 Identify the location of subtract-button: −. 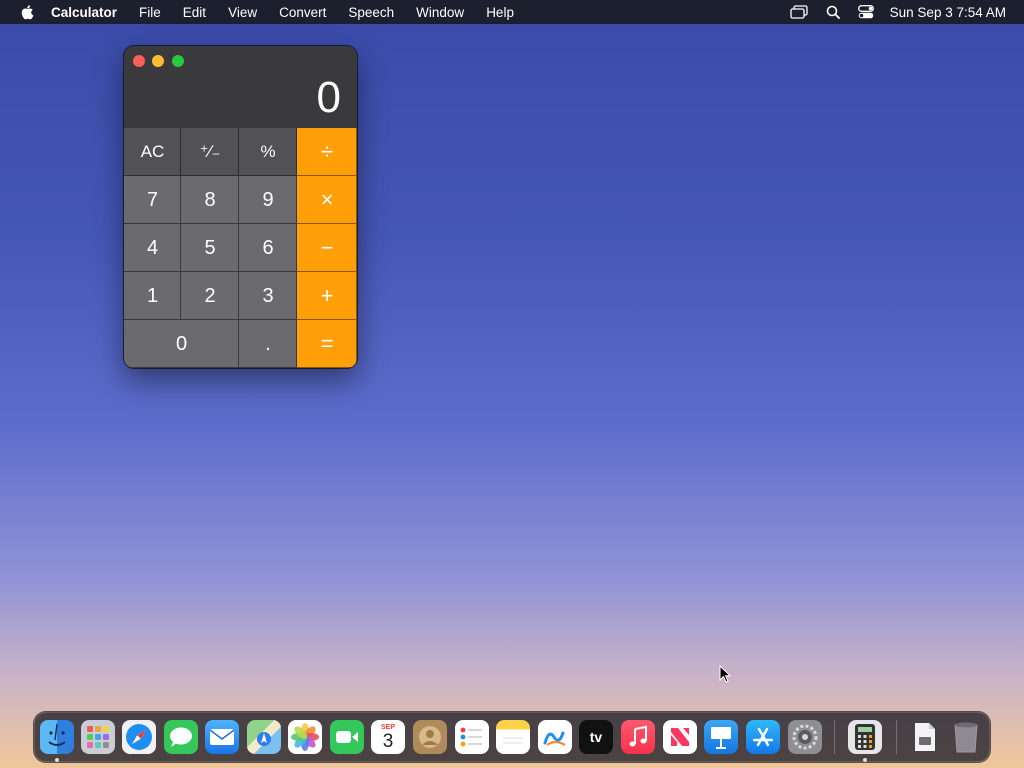
(327, 248).